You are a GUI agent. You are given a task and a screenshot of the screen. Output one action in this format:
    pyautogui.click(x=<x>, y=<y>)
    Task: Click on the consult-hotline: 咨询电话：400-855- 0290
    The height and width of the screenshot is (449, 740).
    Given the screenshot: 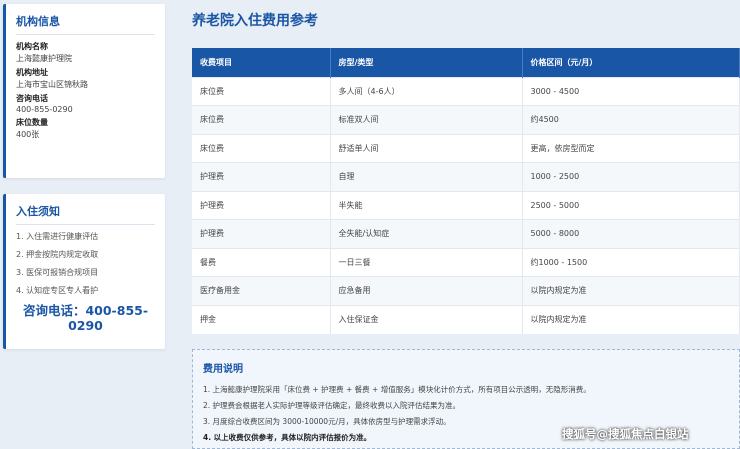 What is the action you would take?
    pyautogui.click(x=85, y=318)
    